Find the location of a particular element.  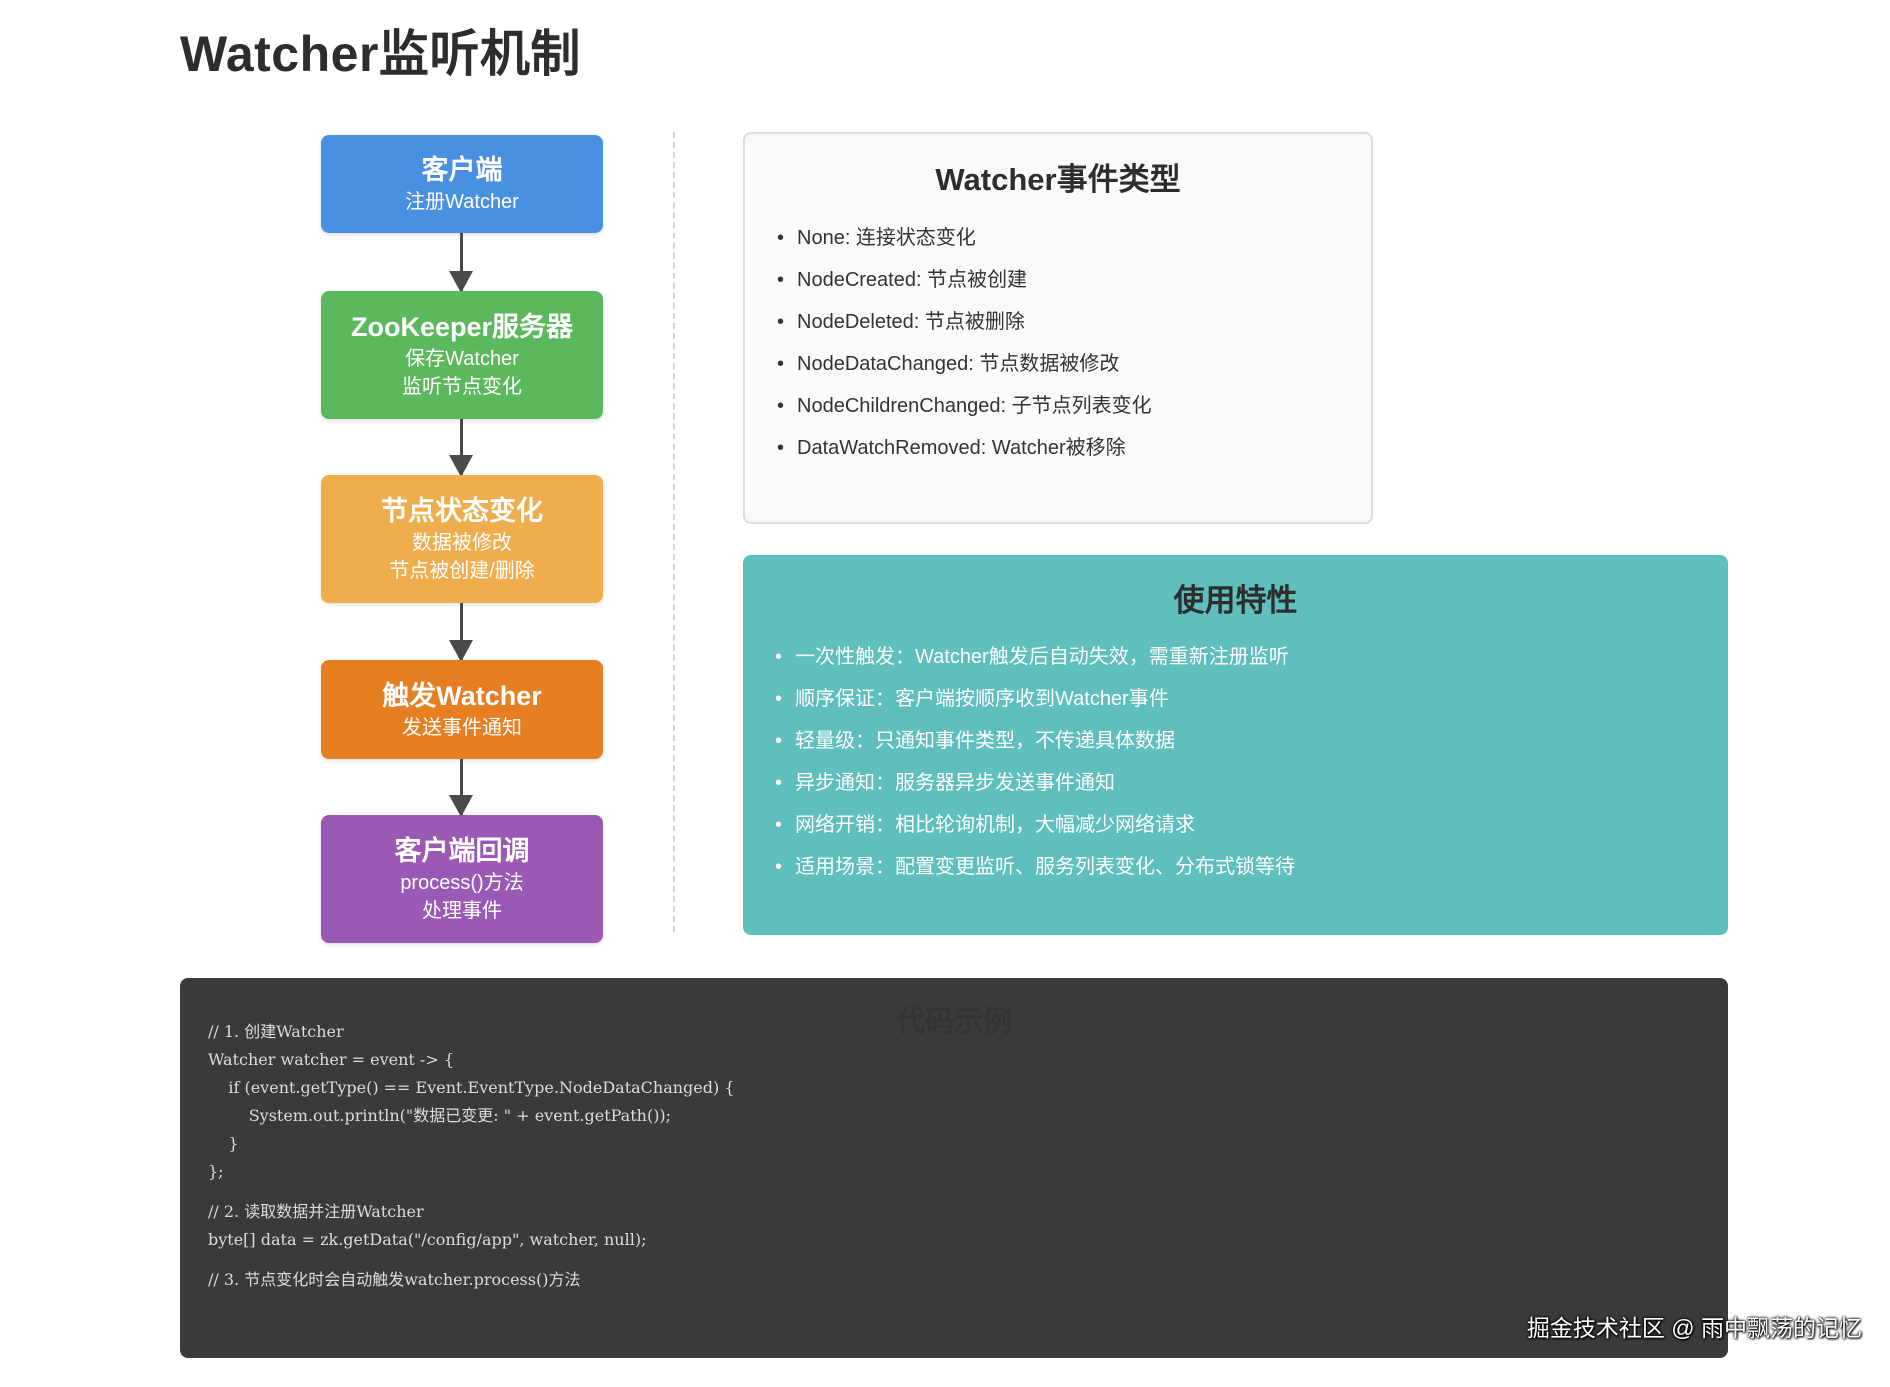

event-types-title: Watcher事件类型 is located at coordinates (1058, 179).